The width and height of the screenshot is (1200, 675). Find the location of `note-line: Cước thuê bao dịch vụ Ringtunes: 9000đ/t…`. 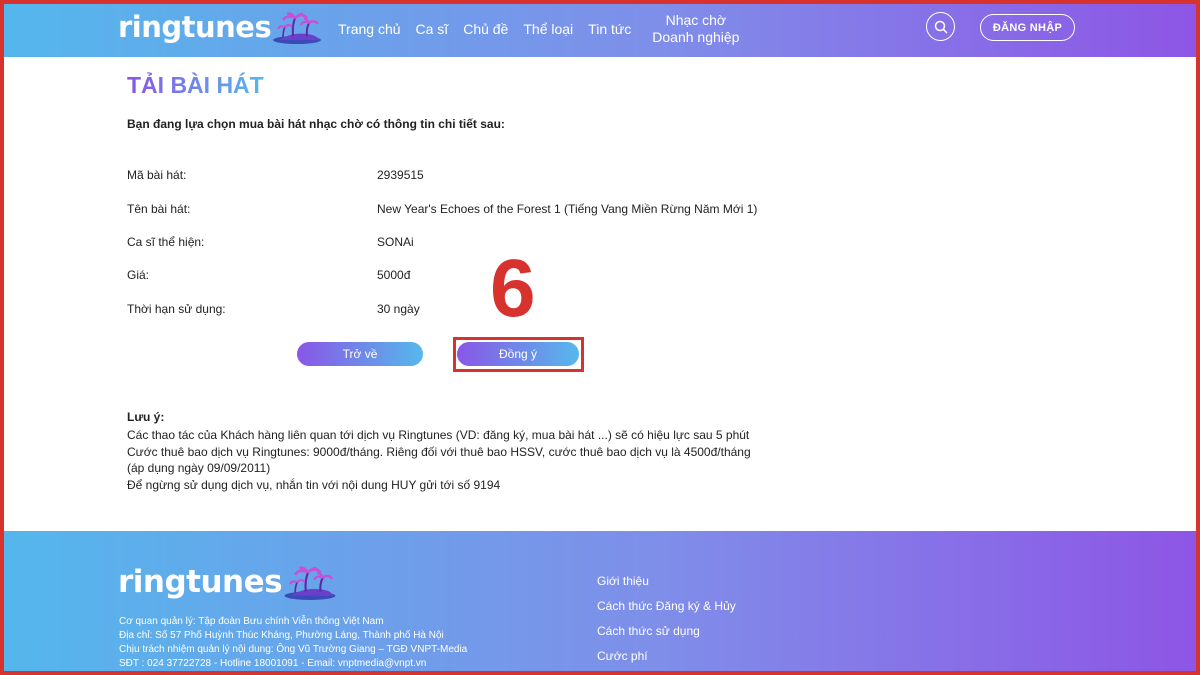

note-line: Cước thuê bao dịch vụ Ringtunes: 9000đ/t… is located at coordinates (439, 452).